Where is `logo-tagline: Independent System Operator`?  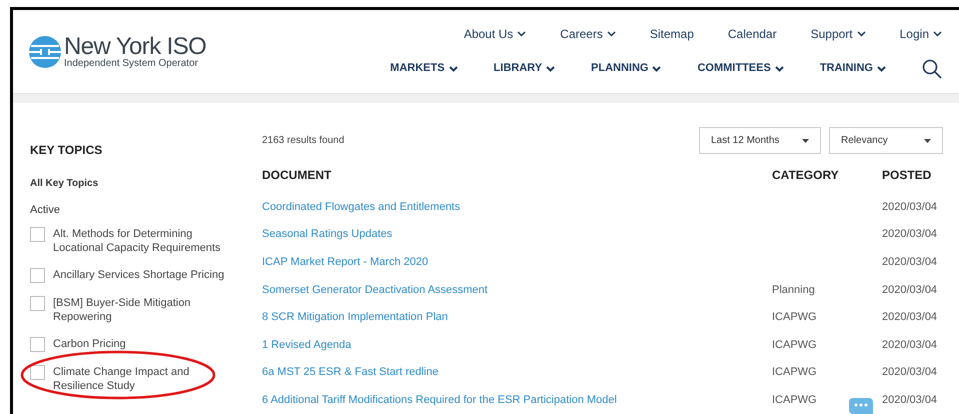
logo-tagline: Independent System Operator is located at coordinates (131, 63).